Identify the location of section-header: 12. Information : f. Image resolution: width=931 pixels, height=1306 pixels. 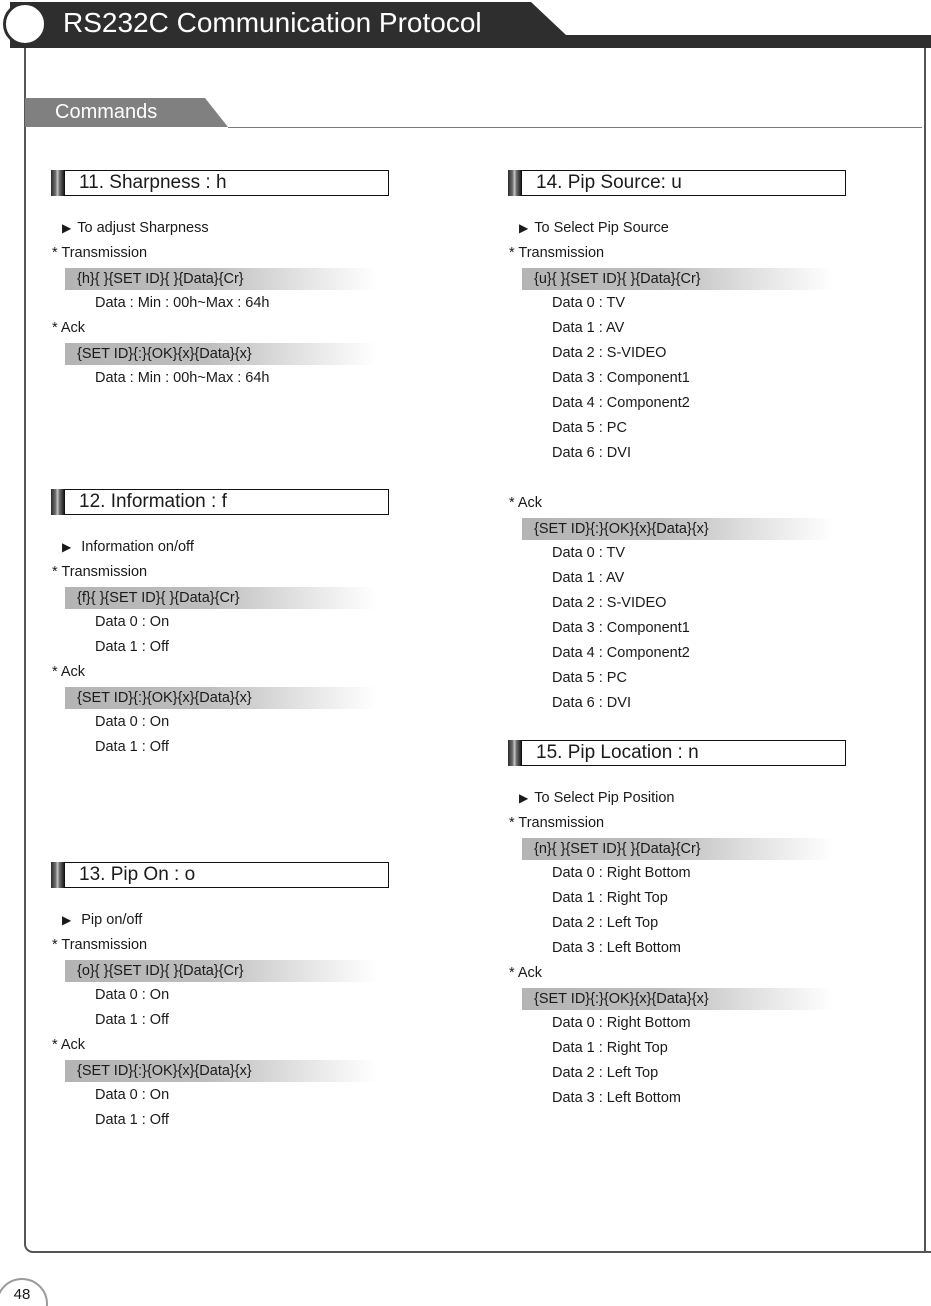
(220, 502).